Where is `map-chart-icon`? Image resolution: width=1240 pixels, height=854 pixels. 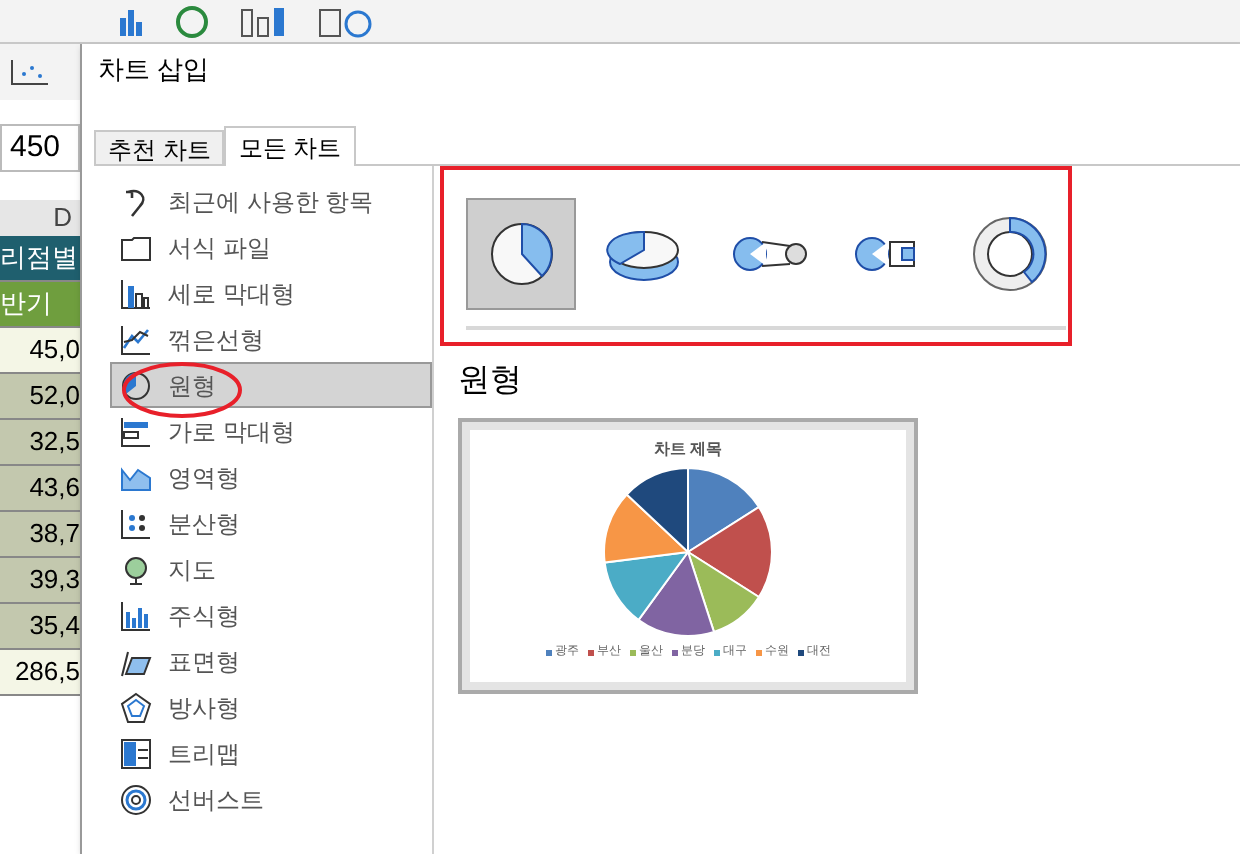
map-chart-icon is located at coordinates (136, 569).